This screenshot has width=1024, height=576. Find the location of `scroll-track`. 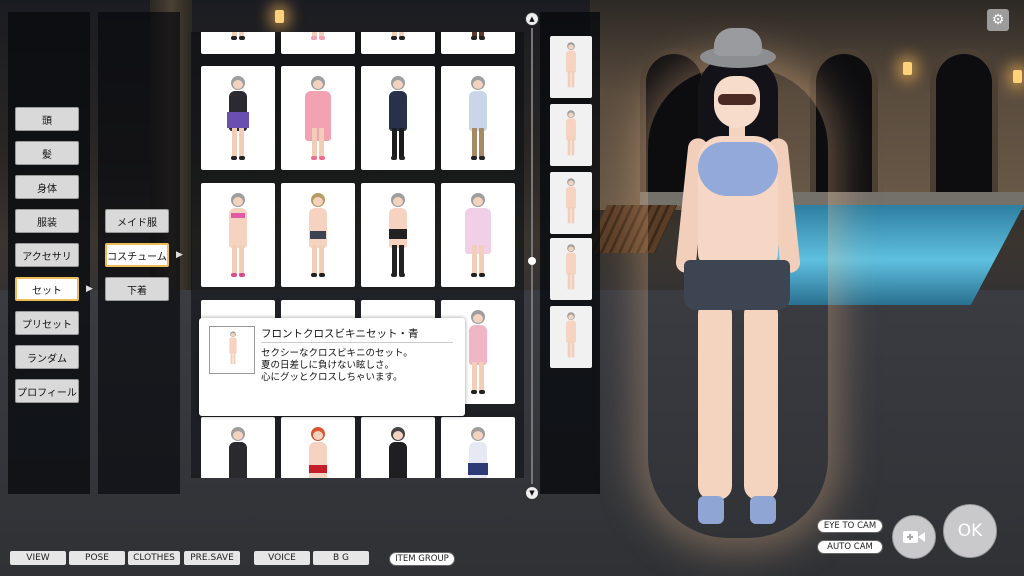

scroll-track is located at coordinates (532, 256).